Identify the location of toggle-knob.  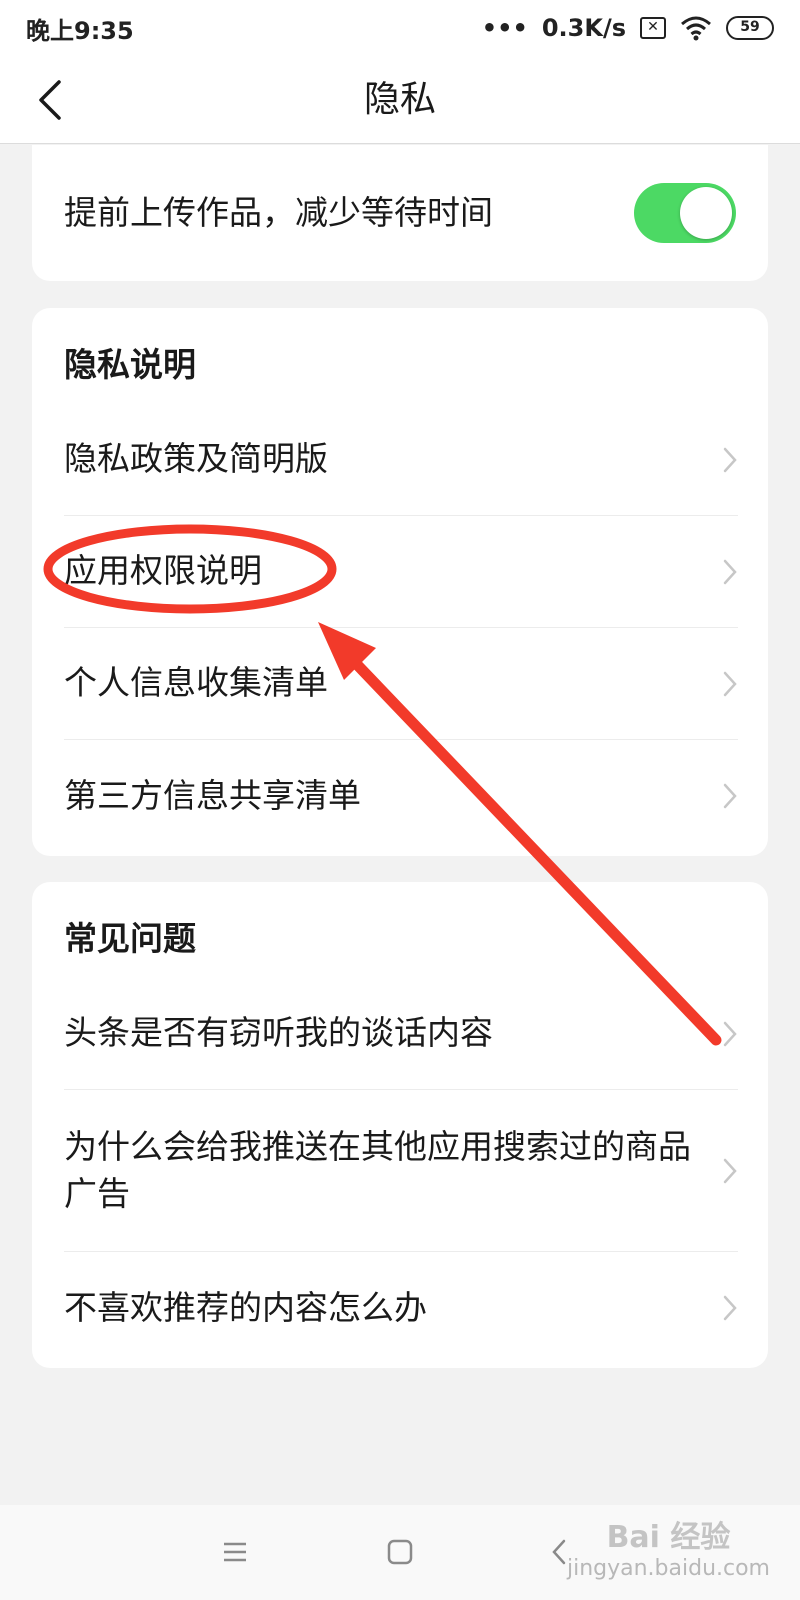
(706, 213).